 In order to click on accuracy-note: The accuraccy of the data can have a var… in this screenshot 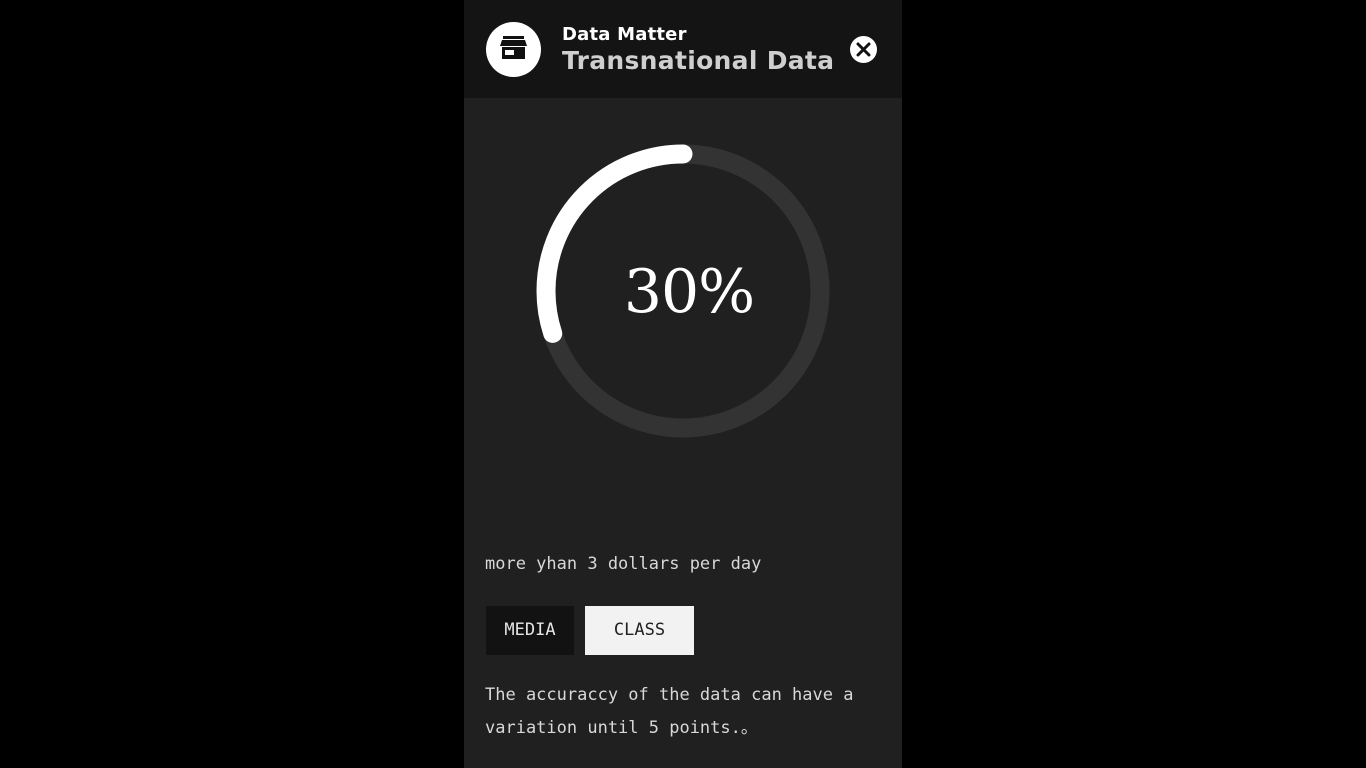, I will do `click(669, 711)`.